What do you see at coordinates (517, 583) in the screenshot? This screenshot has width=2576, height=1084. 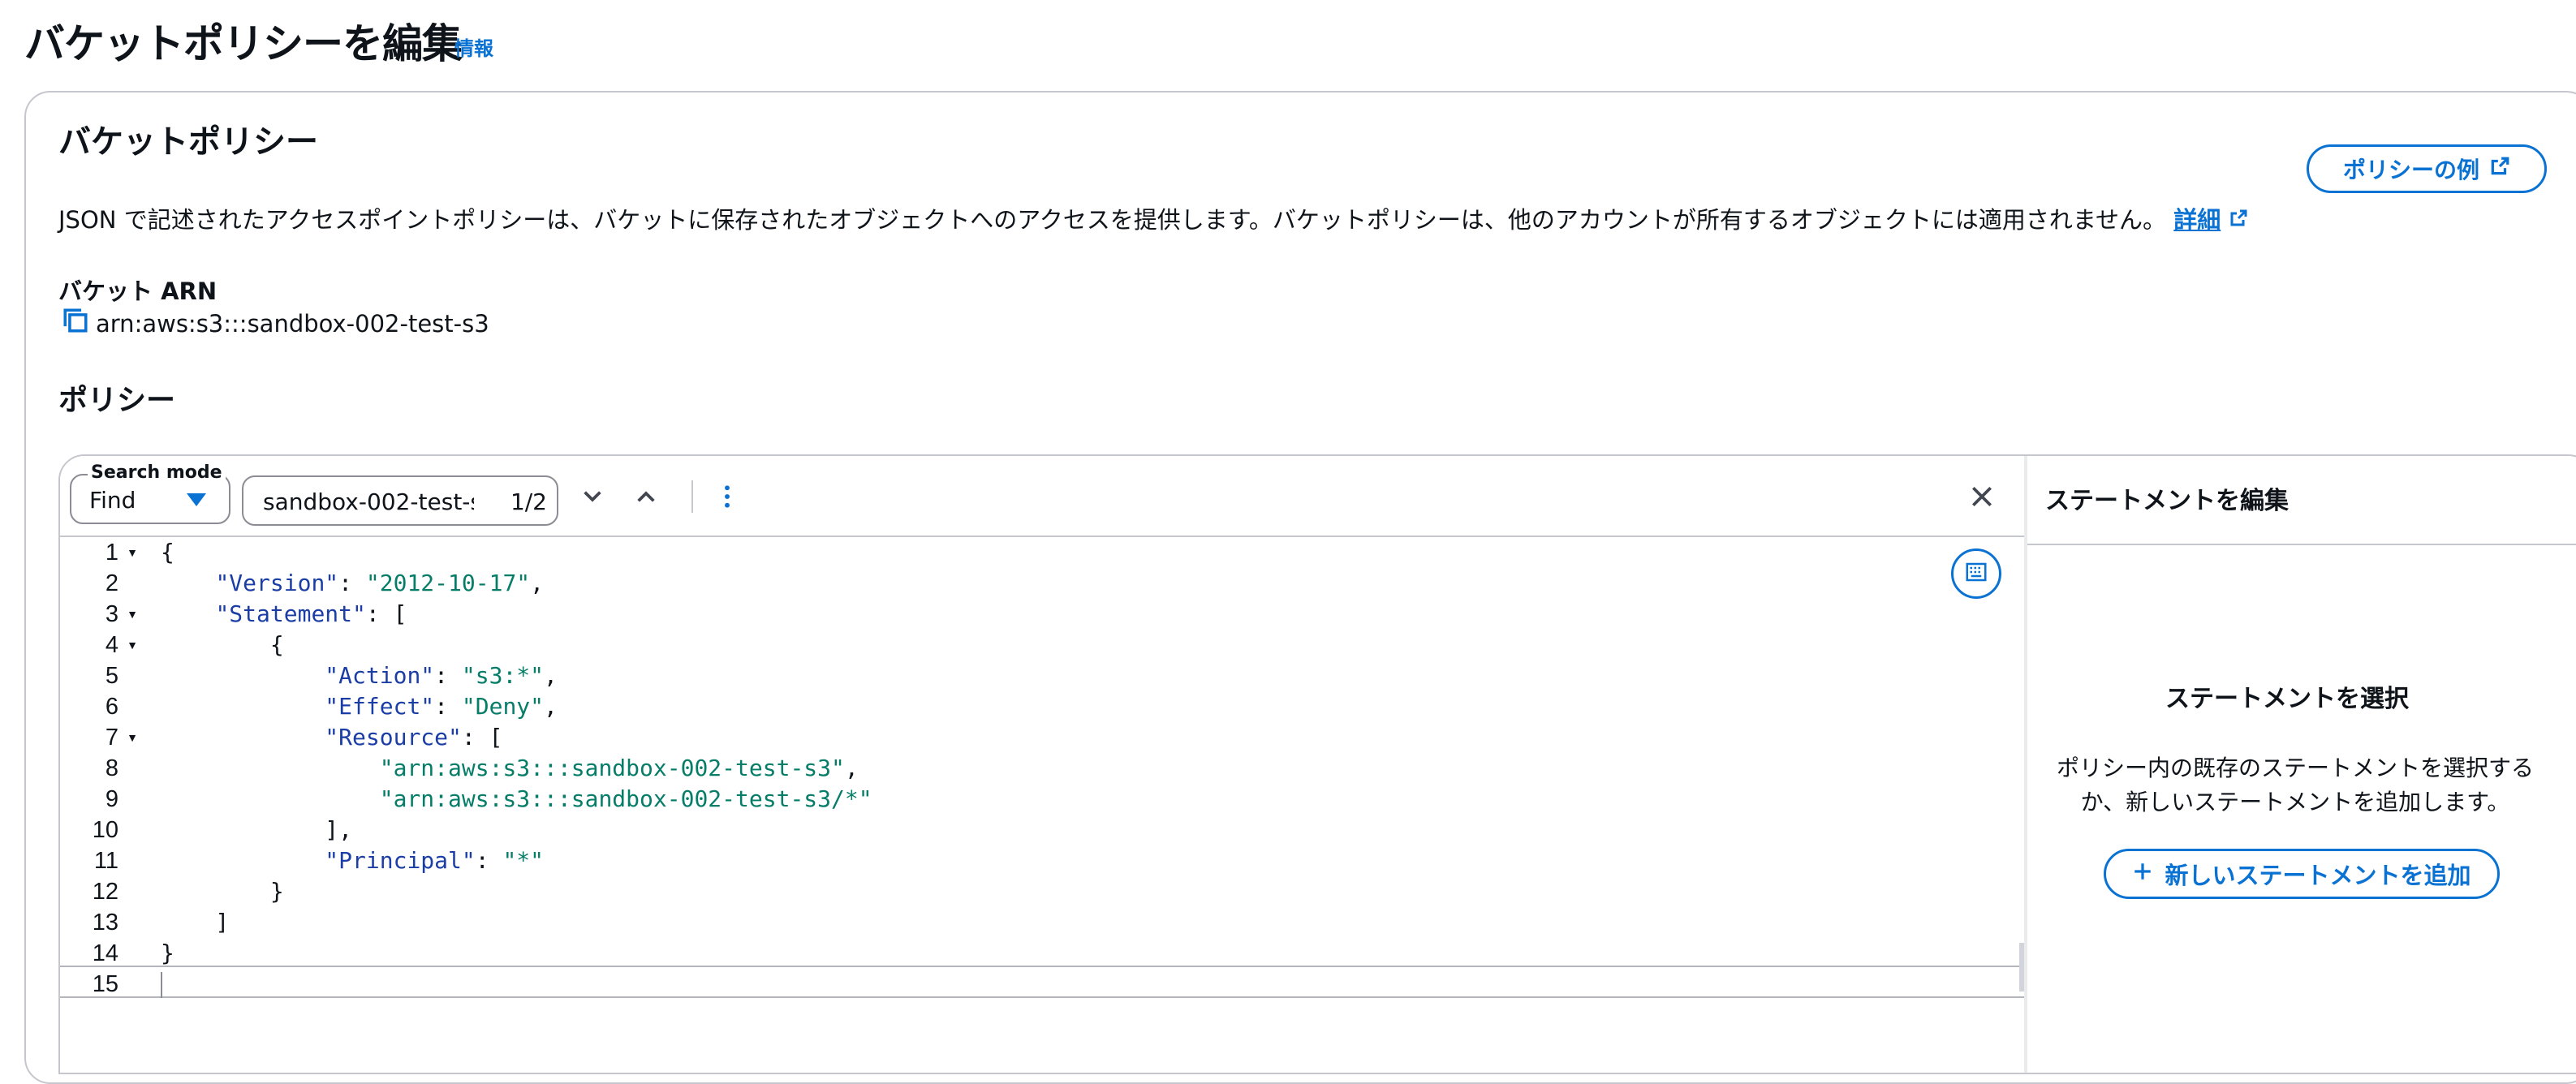 I see `code-line: "Version": "2012-10-17",` at bounding box center [517, 583].